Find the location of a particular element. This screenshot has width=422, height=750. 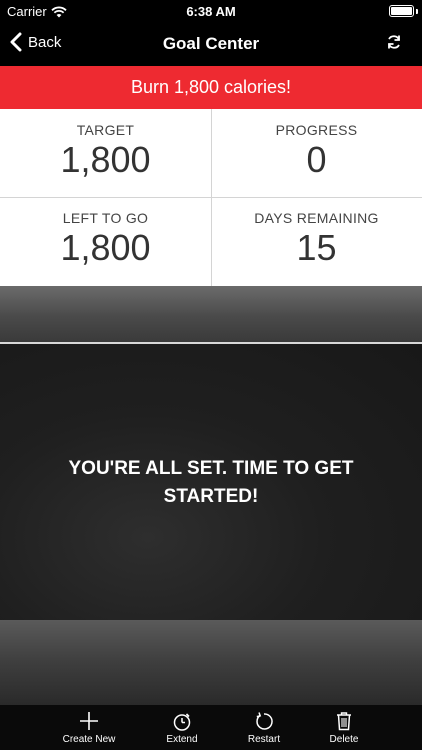

status-time: 6:38 AM is located at coordinates (211, 11).